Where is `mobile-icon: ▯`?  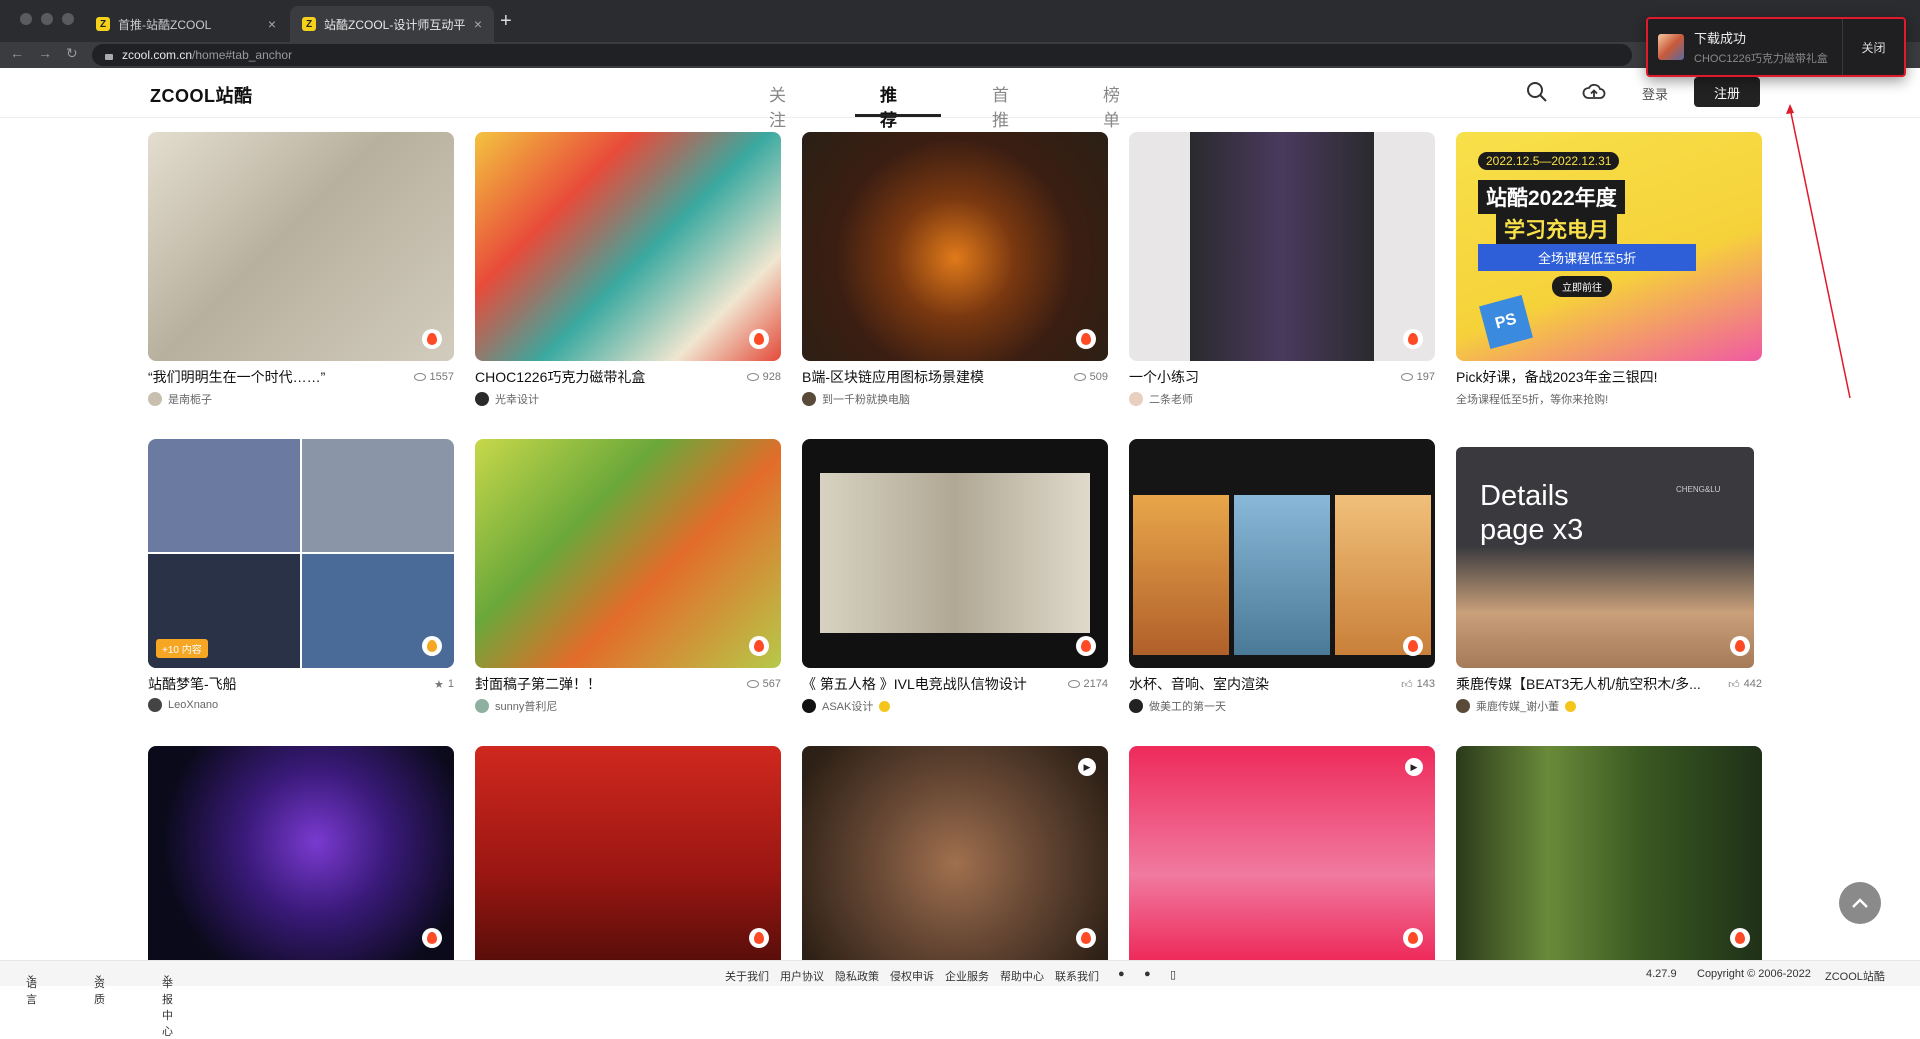
mobile-icon: ▯ is located at coordinates (1173, 974).